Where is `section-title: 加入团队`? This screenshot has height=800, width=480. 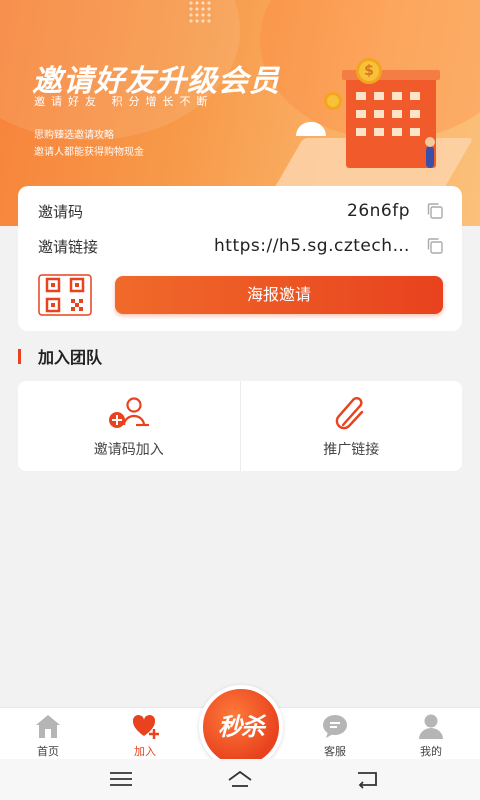
section-title: 加入团队 is located at coordinates (70, 357).